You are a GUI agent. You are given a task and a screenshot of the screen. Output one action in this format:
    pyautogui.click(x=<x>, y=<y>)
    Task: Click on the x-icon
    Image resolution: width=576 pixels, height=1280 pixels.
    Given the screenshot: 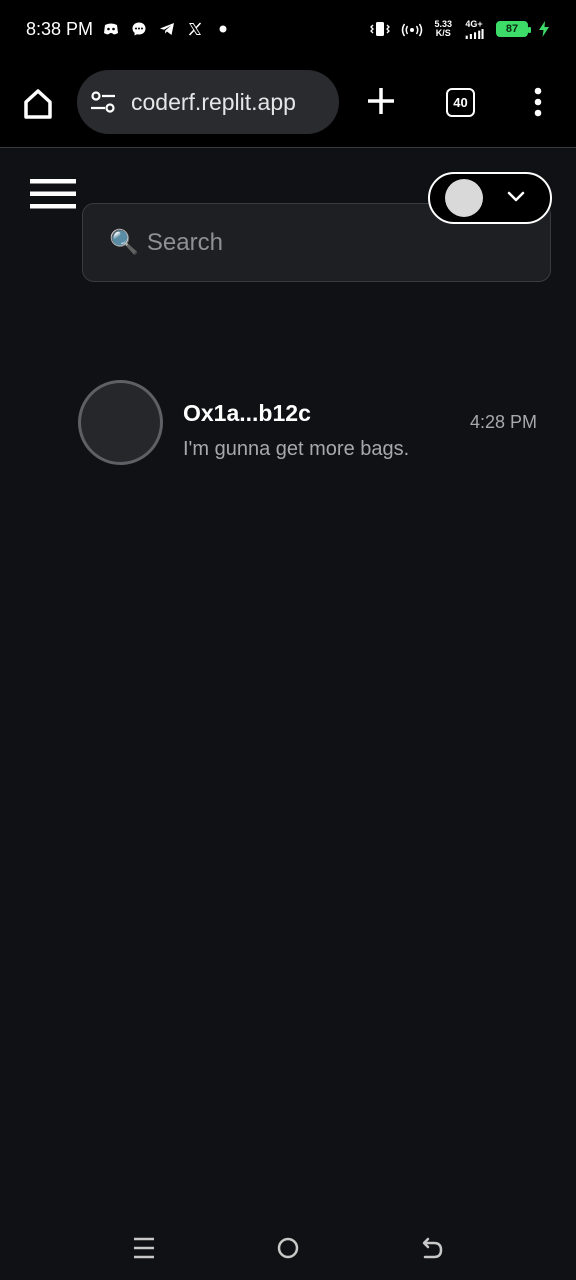 What is the action you would take?
    pyautogui.click(x=195, y=29)
    